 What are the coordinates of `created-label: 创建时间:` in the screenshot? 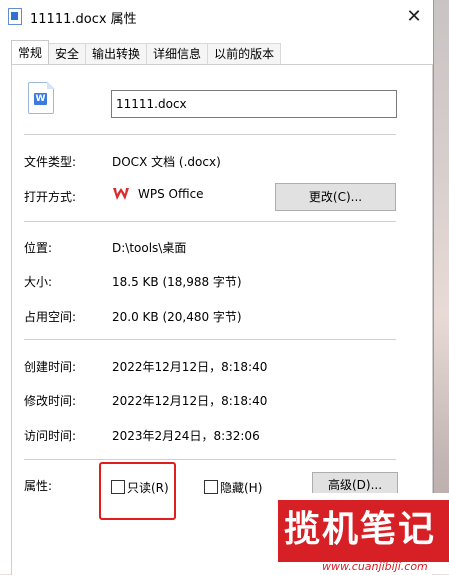 It's located at (50, 367).